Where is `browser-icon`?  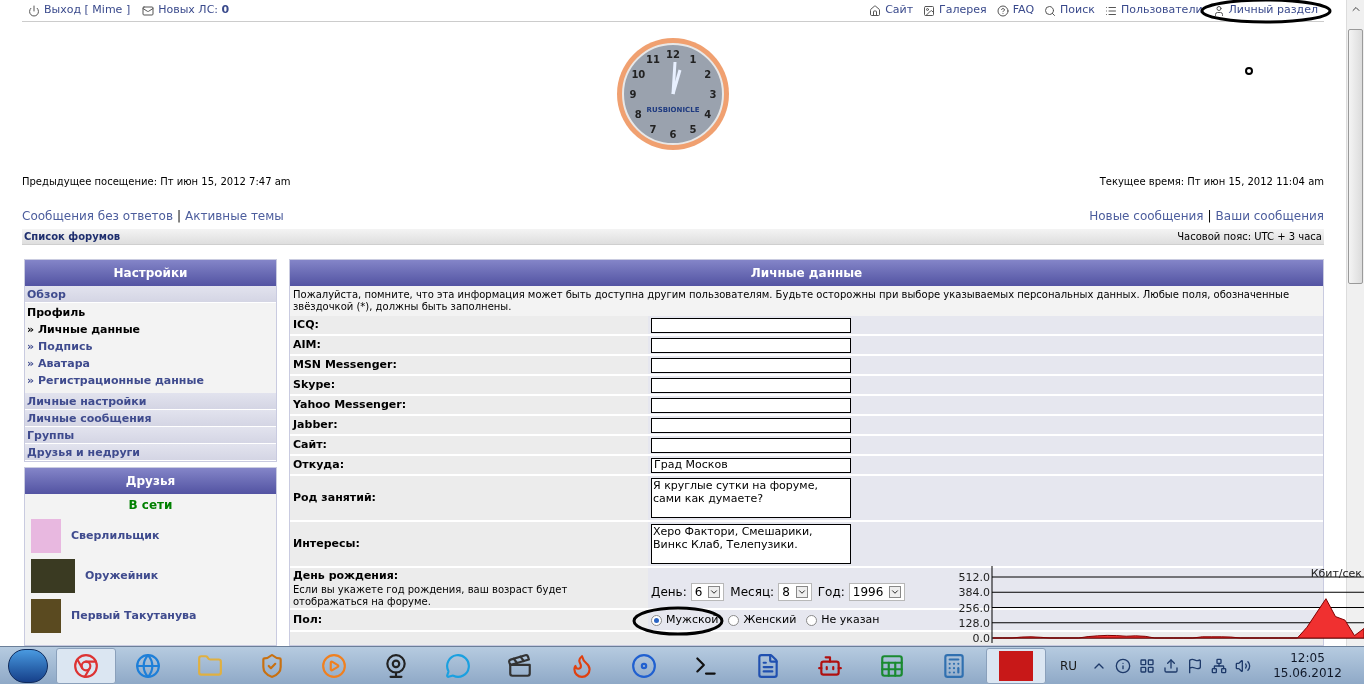
browser-icon is located at coordinates (86, 665).